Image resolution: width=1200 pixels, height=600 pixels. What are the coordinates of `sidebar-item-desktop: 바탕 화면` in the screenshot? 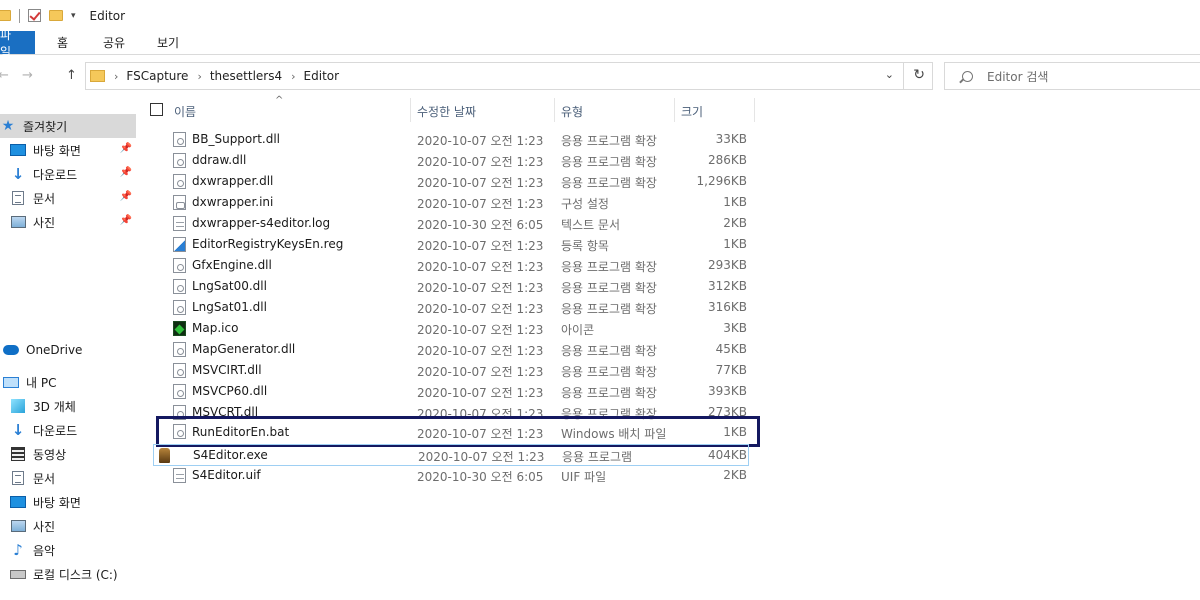 It's located at (68, 502).